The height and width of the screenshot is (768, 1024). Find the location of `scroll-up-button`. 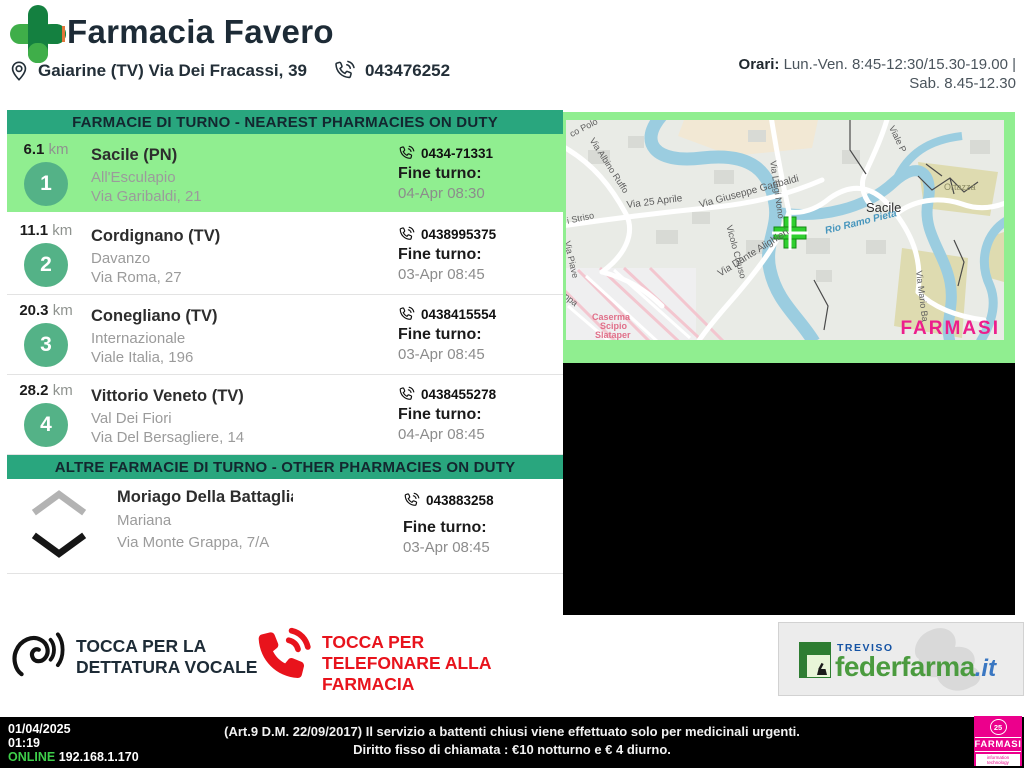

scroll-up-button is located at coordinates (59, 503).